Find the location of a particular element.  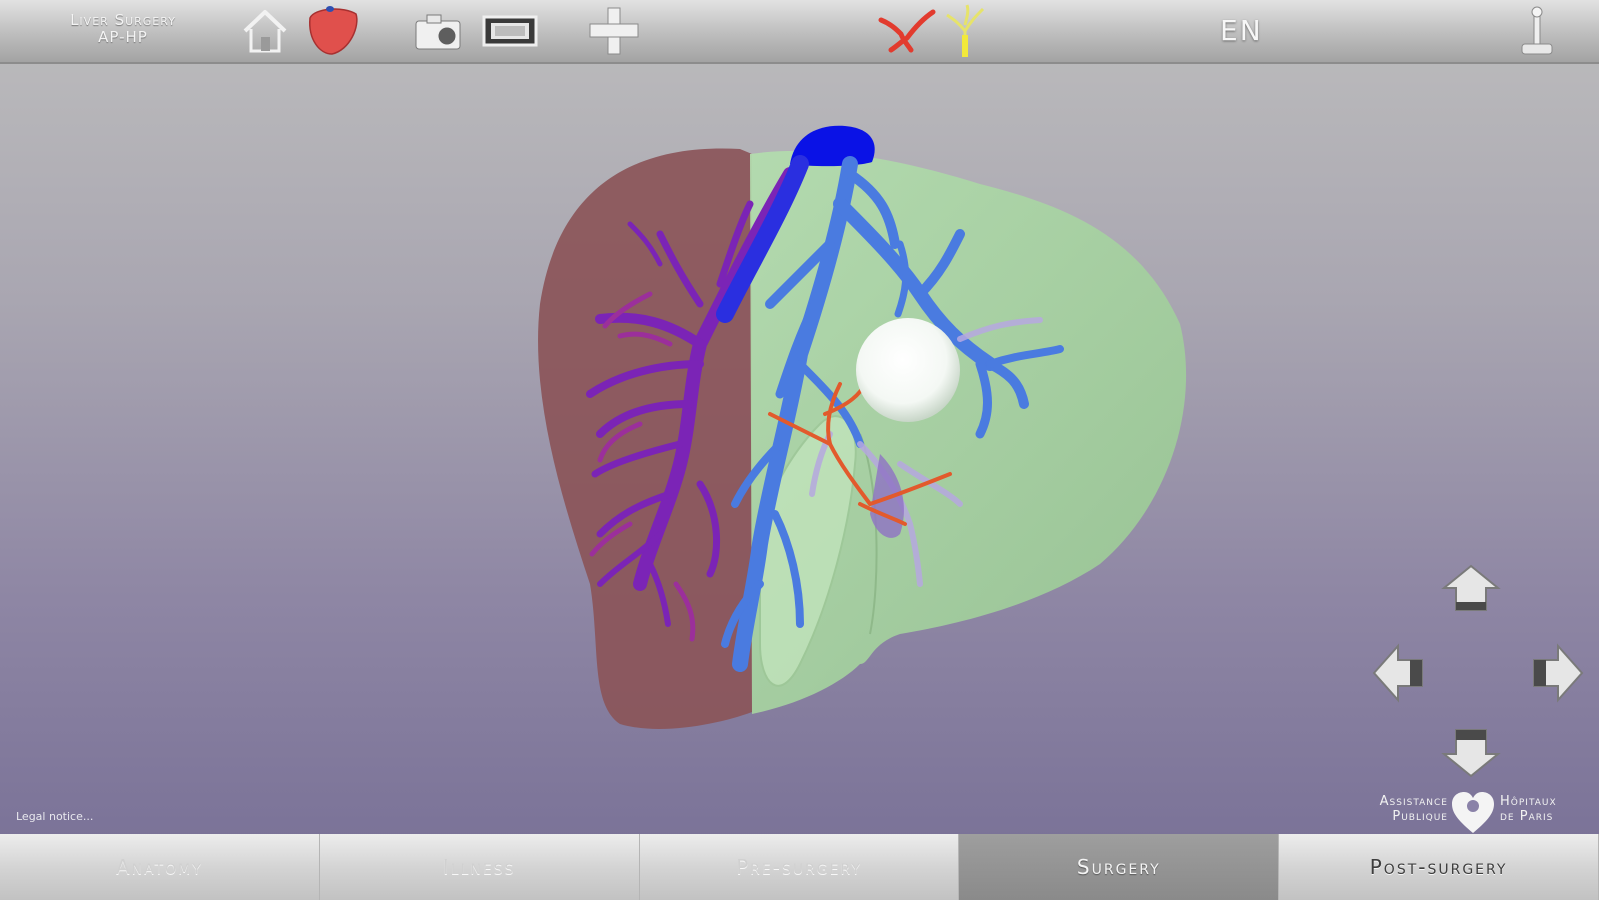

snapshot-button is located at coordinates (440, 31).